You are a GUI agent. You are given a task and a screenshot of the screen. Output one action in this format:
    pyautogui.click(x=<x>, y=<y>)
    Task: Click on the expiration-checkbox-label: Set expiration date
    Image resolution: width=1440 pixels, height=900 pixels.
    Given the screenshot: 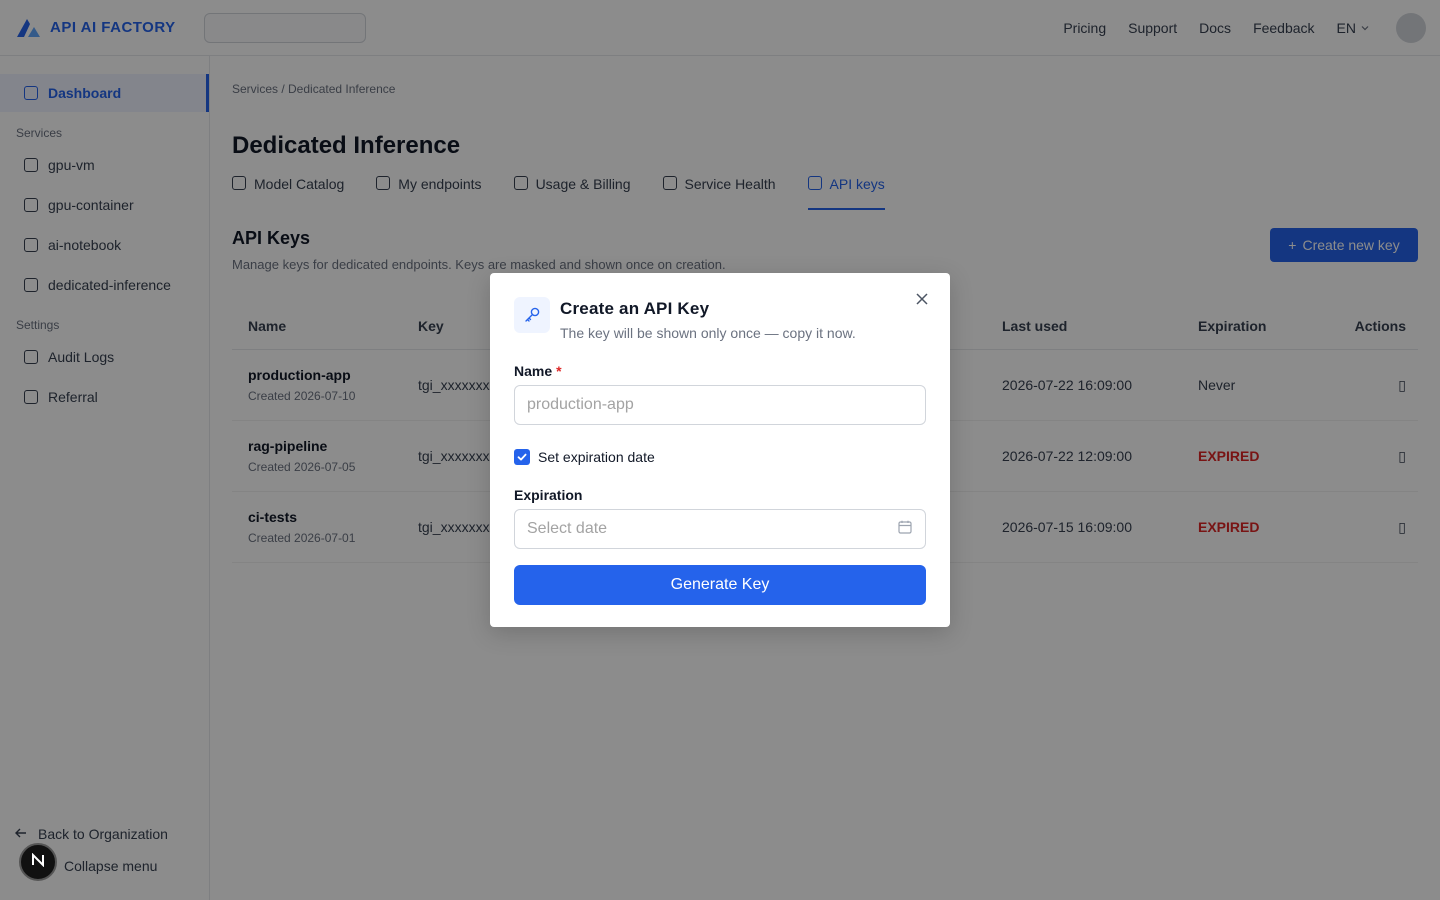 What is the action you would take?
    pyautogui.click(x=596, y=457)
    